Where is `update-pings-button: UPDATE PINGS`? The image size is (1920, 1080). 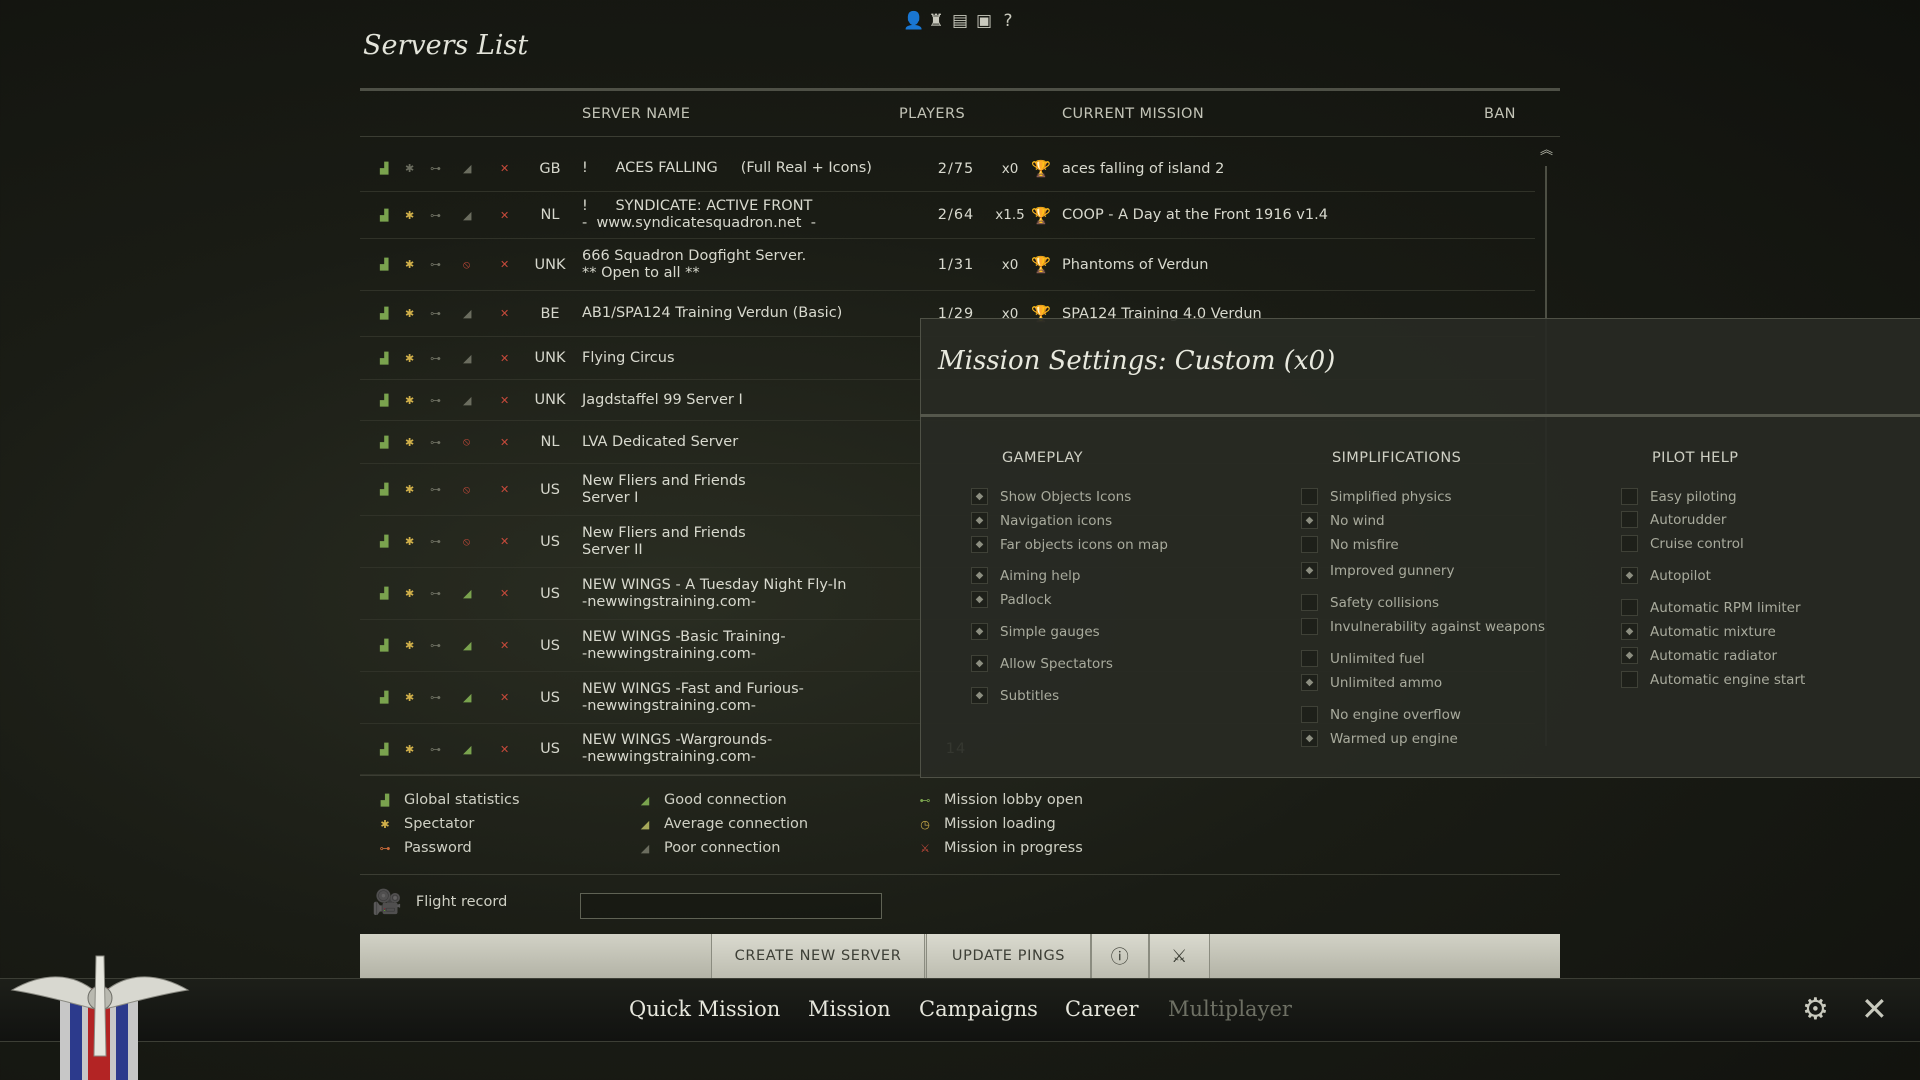 update-pings-button: UPDATE PINGS is located at coordinates (1008, 956).